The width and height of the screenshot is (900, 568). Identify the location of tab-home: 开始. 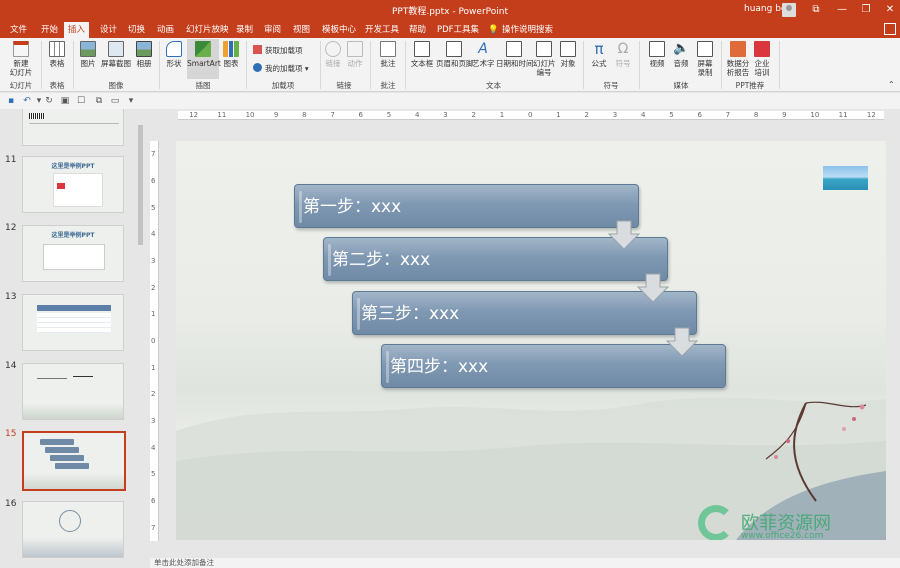
(49, 30).